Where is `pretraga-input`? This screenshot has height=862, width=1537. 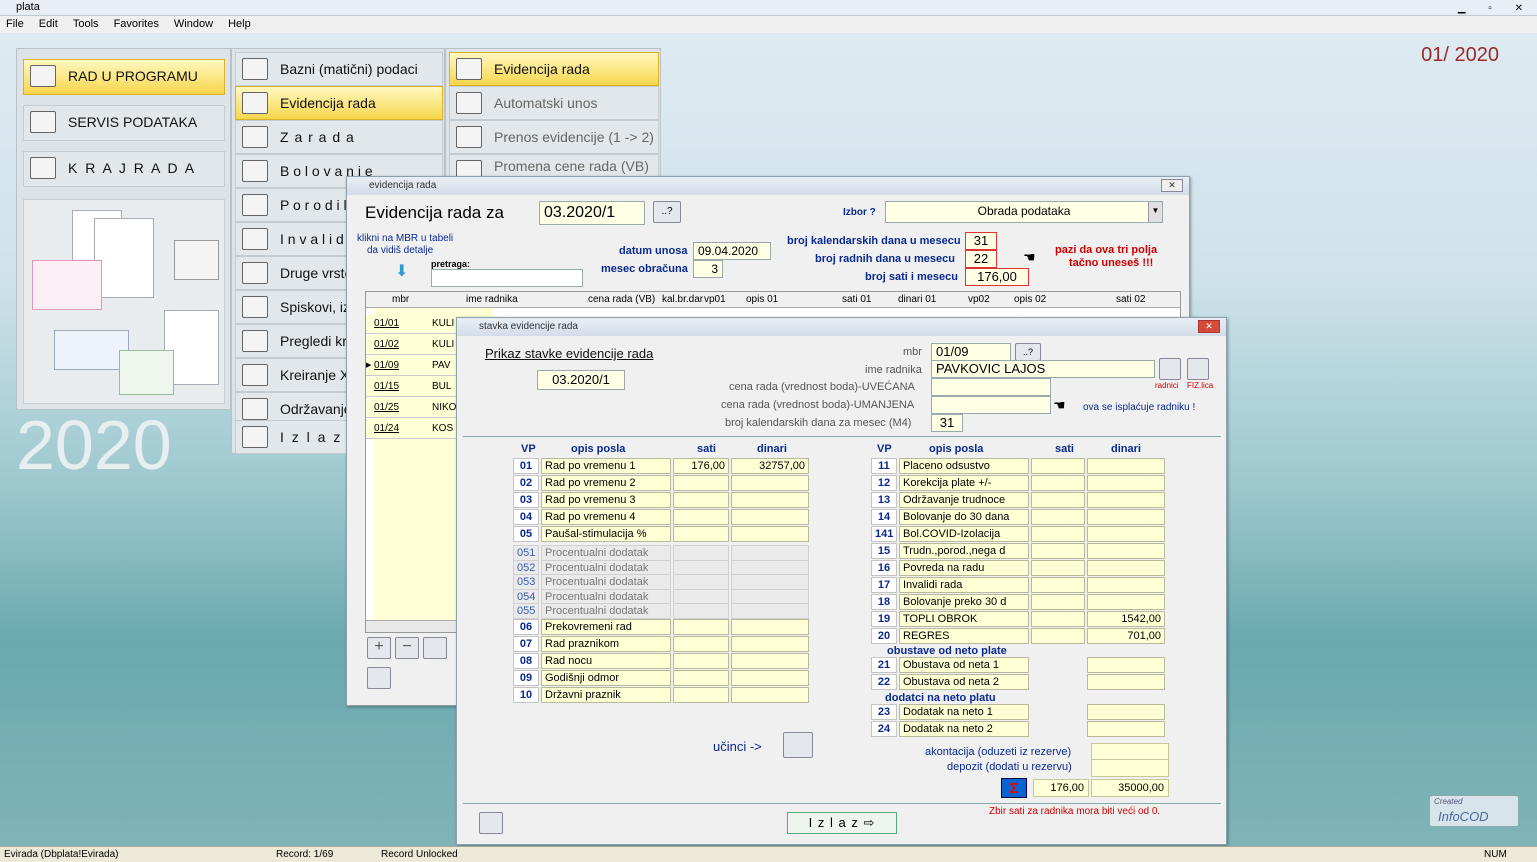 pretraga-input is located at coordinates (507, 278).